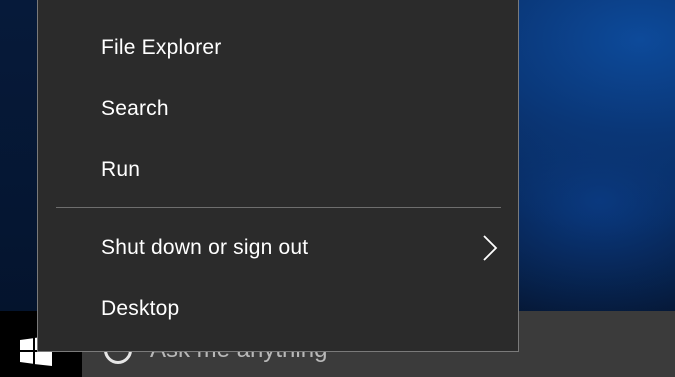 This screenshot has height=377, width=675. What do you see at coordinates (135, 108) in the screenshot?
I see `menu-item-label: Search` at bounding box center [135, 108].